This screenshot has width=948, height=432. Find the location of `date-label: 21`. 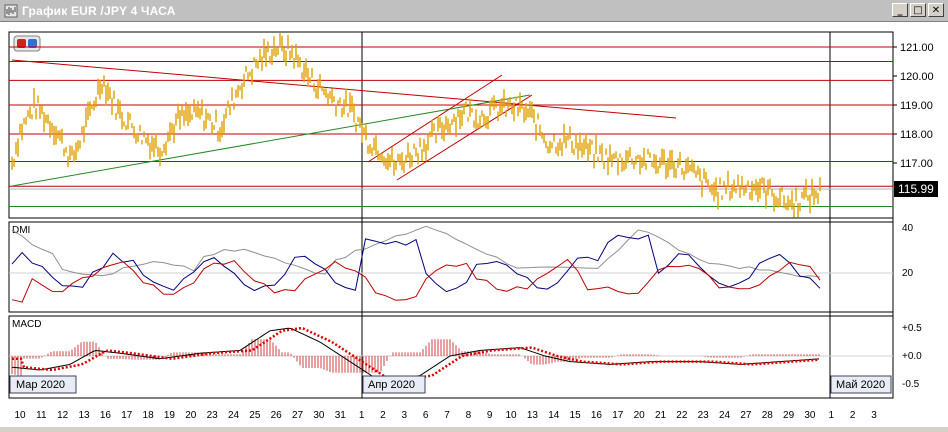

date-label: 21 is located at coordinates (661, 415).